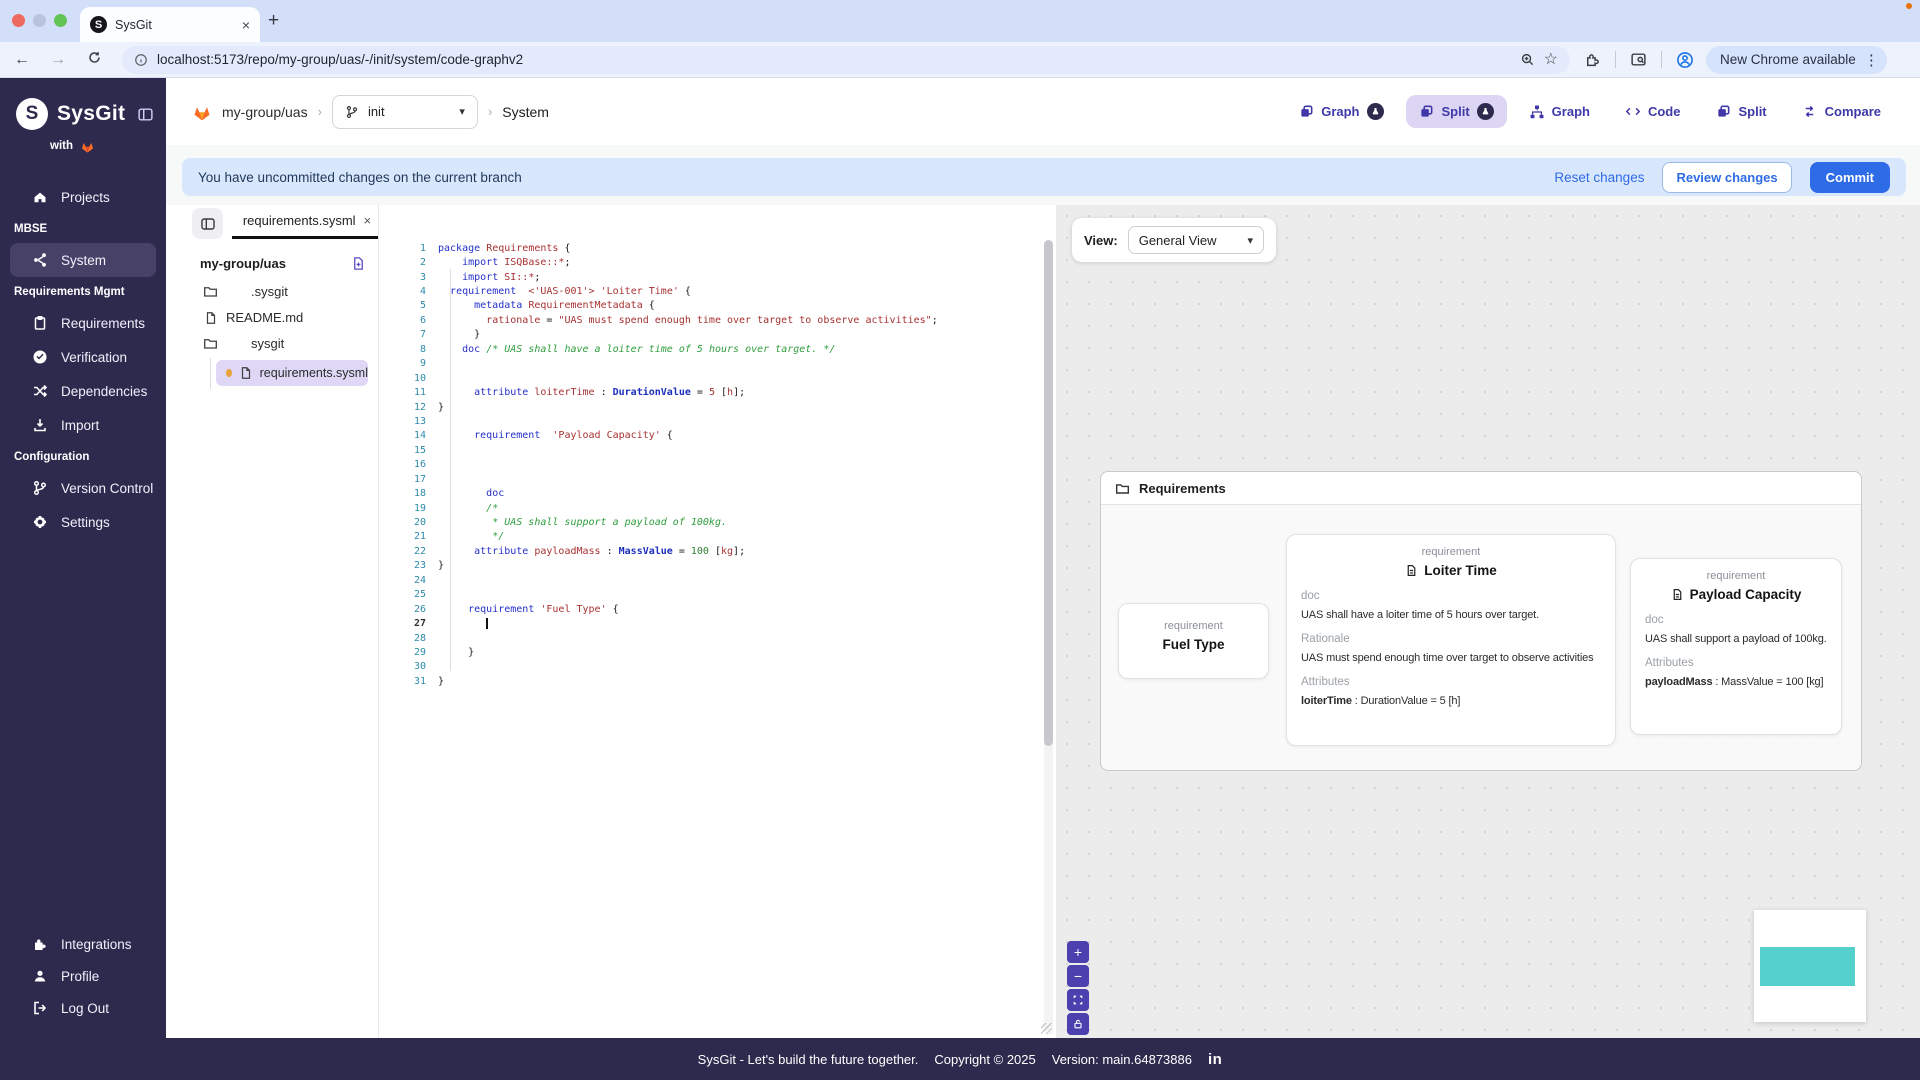  I want to click on sidebar-item-integrations: Integrations, so click(83, 944).